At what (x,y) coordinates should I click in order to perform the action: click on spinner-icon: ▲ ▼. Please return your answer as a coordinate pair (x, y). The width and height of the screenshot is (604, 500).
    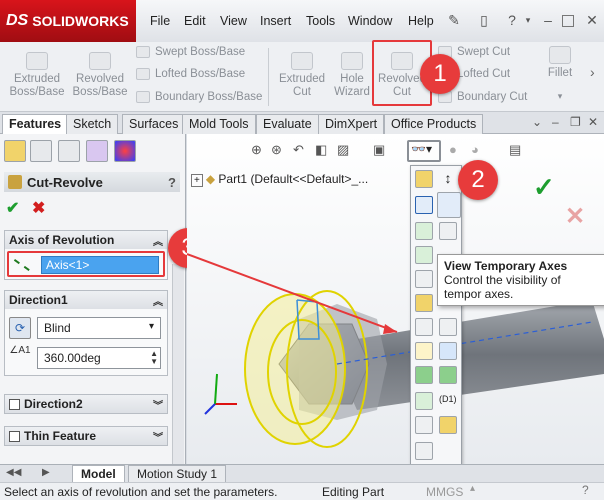
    Looking at the image, I should click on (154, 358).